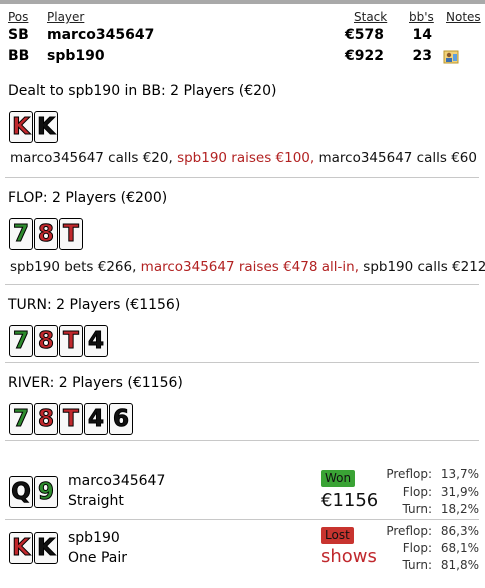 The image size is (485, 588). I want to click on lost-badge: Lost, so click(337, 535).